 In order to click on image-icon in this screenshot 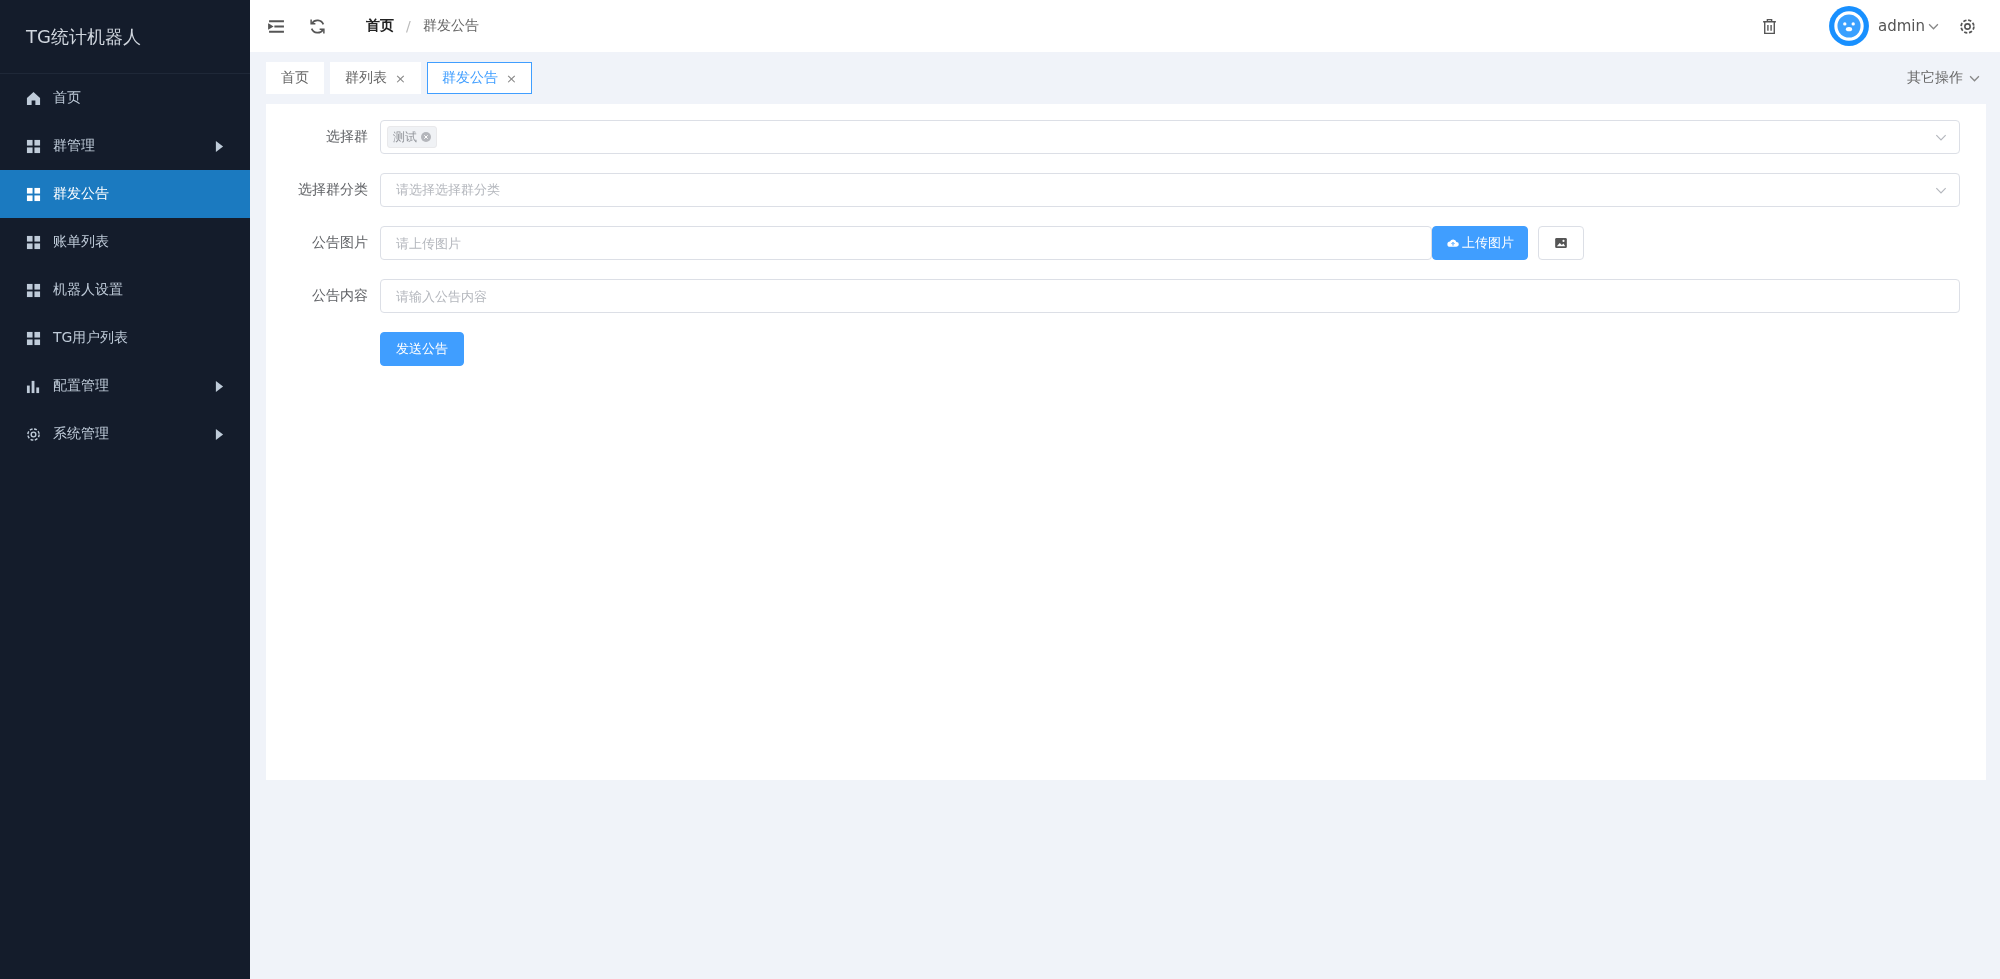, I will do `click(1561, 243)`.